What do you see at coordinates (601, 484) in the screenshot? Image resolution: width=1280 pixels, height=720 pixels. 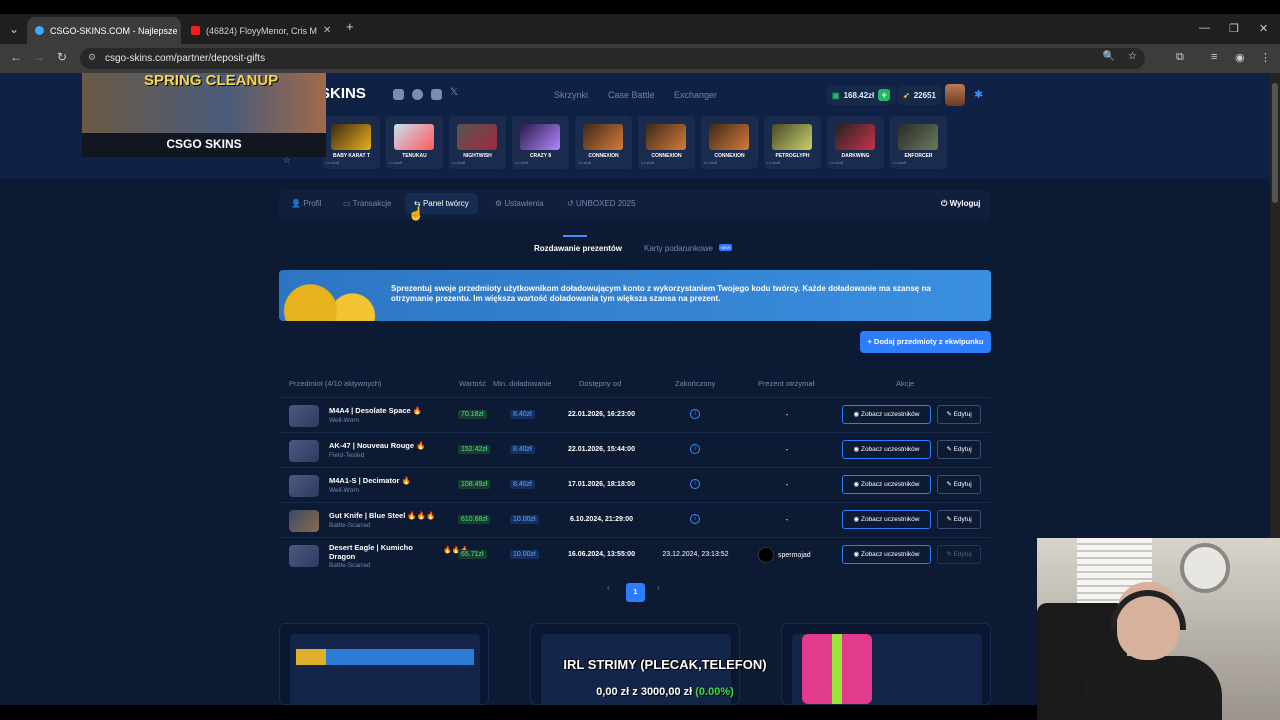 I see `available-date: 17.01.2026, 18:18:00` at bounding box center [601, 484].